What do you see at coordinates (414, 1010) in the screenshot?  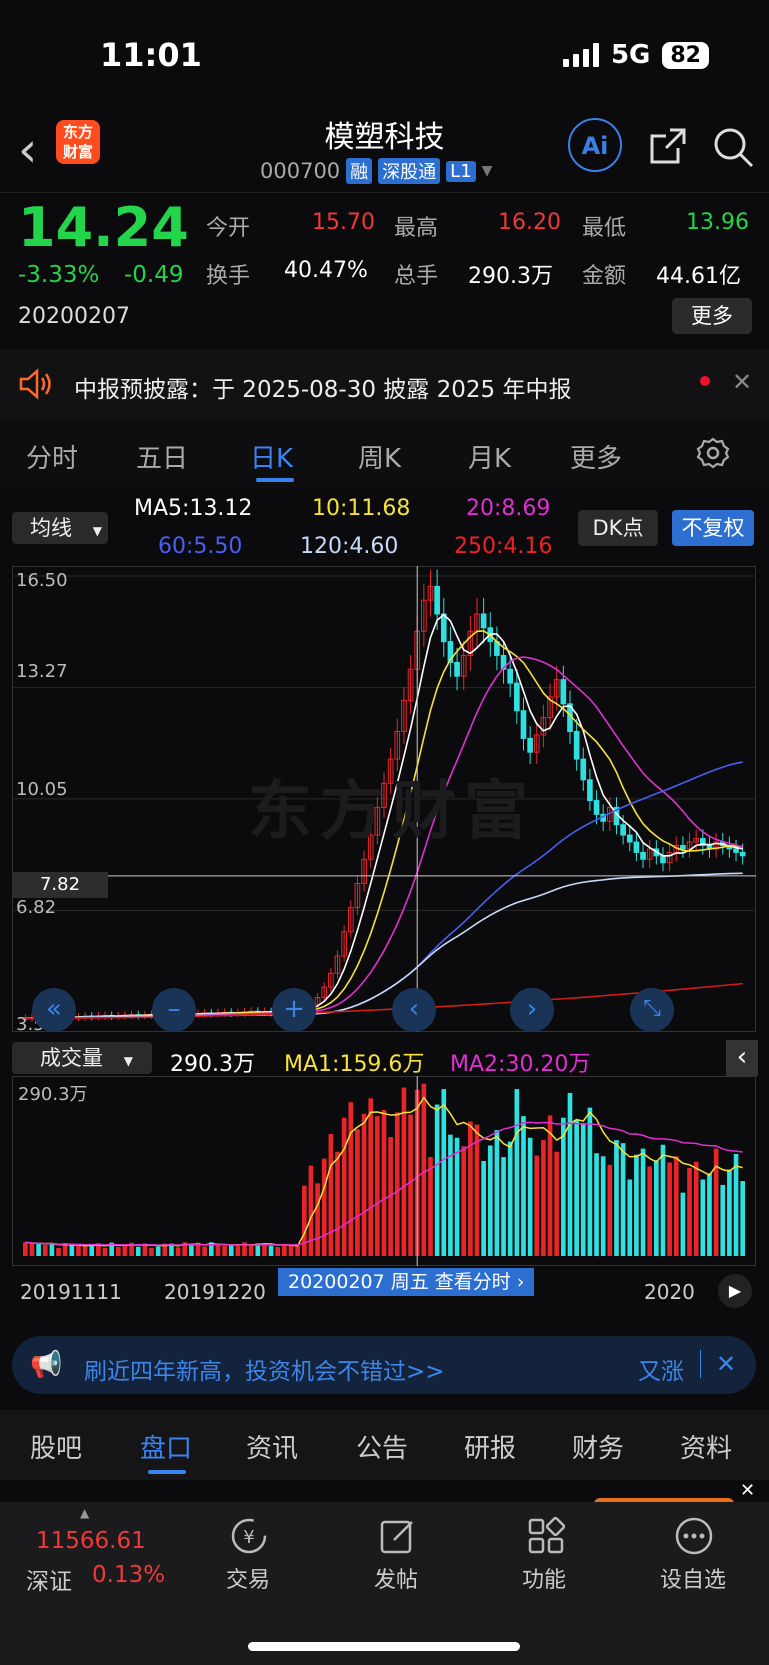 I see `scroll-left-icon: ‹` at bounding box center [414, 1010].